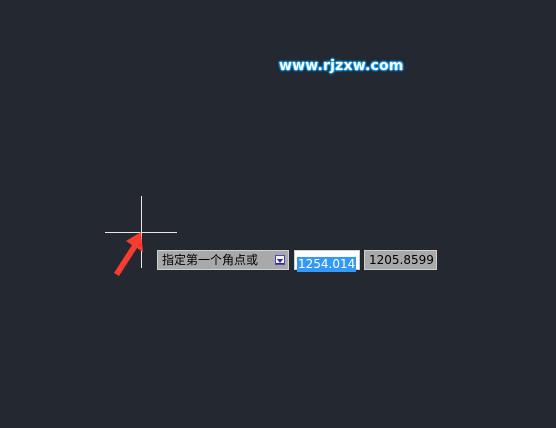 The image size is (556, 428). I want to click on command-prompt-label: 指定第一个角点或, so click(210, 260).